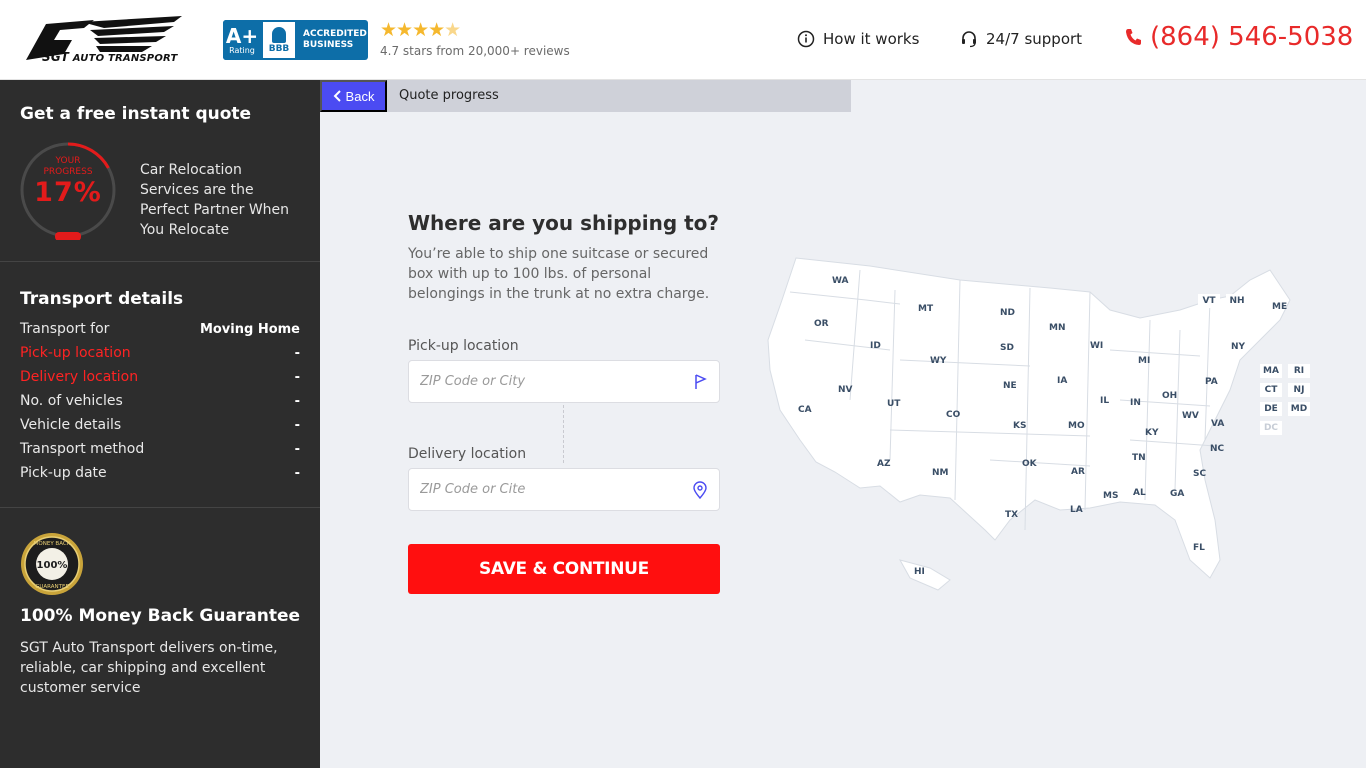 The image size is (1366, 768). I want to click on state-chip-ma: MA, so click(1271, 371).